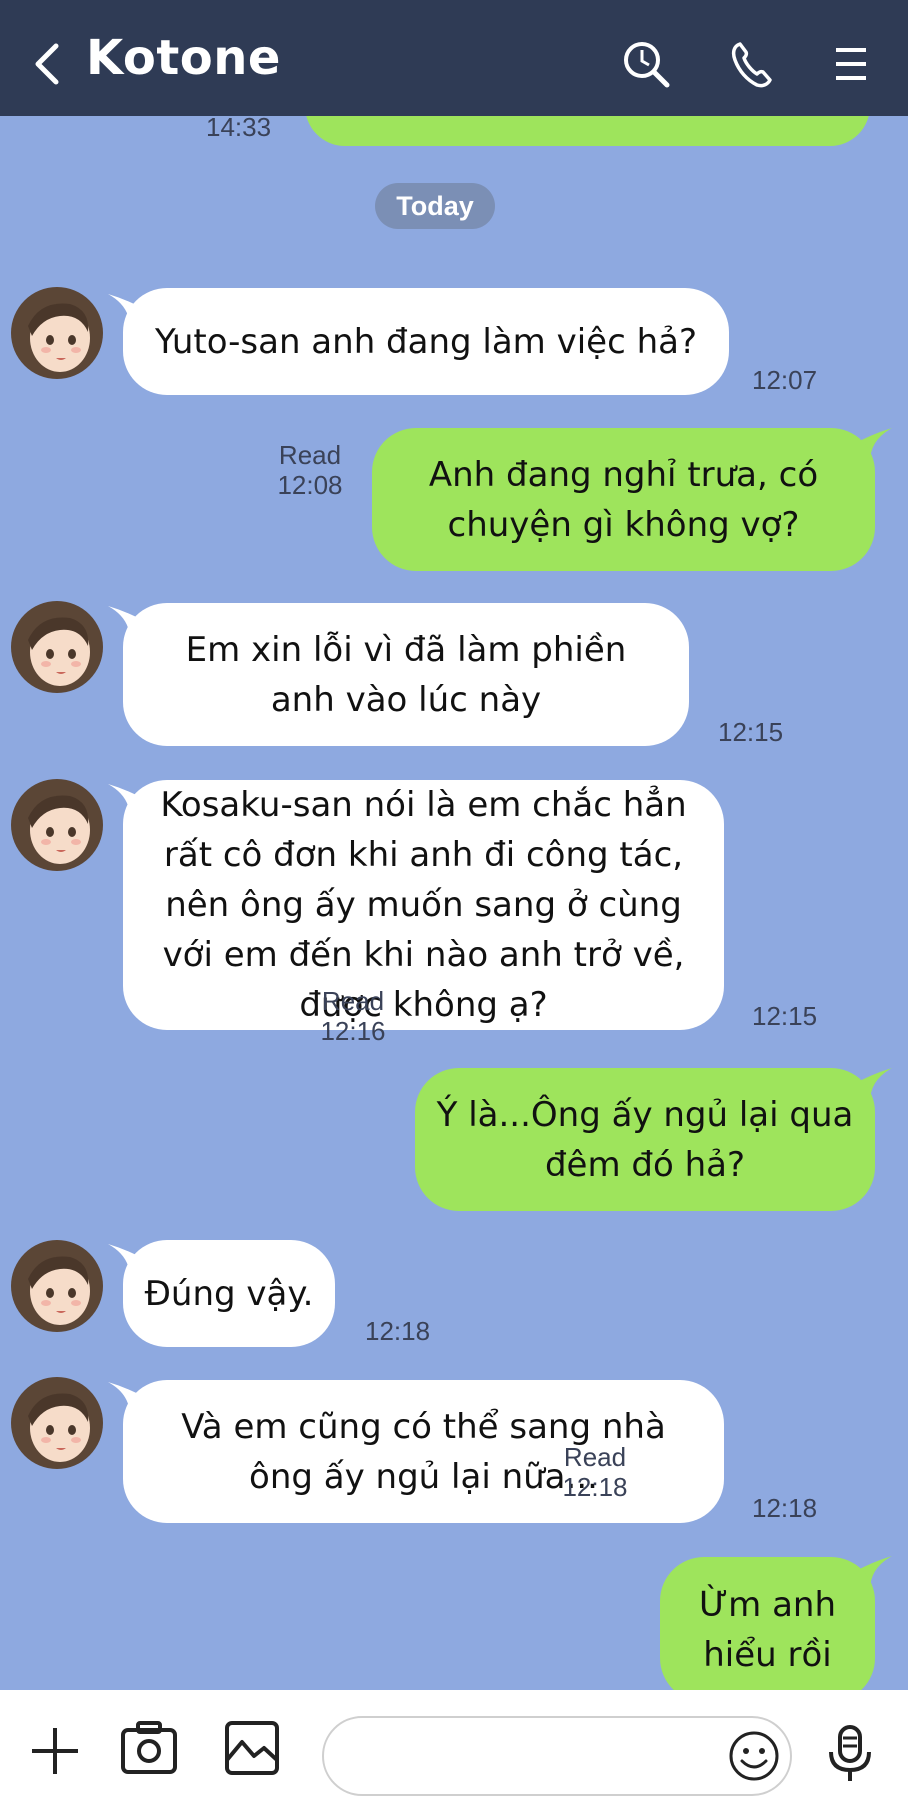  Describe the element at coordinates (229, 1293) in the screenshot. I see `message-bubble: Đúng vậy.` at that location.